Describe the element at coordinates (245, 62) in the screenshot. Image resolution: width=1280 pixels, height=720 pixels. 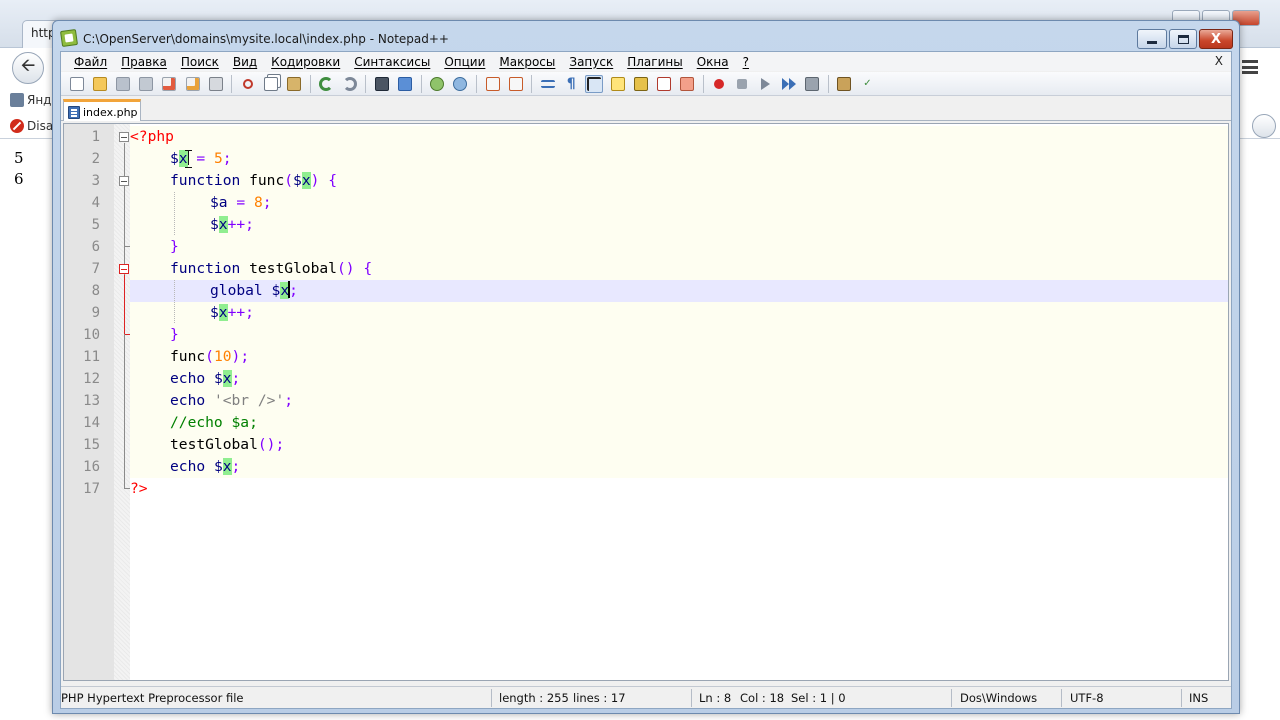
I see `menu-view: Вид` at that location.